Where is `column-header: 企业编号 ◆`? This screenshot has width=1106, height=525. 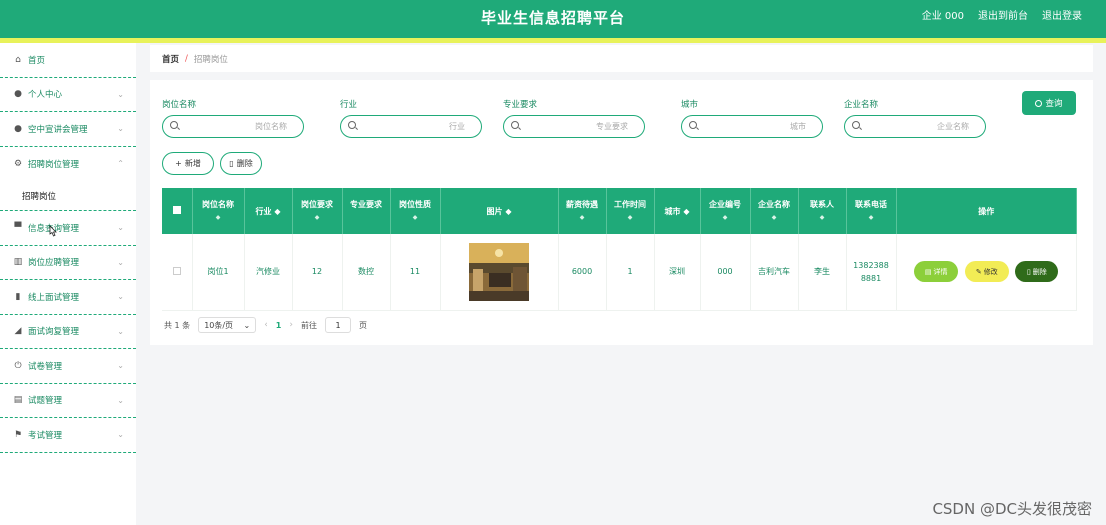 column-header: 企业编号 ◆ is located at coordinates (725, 211).